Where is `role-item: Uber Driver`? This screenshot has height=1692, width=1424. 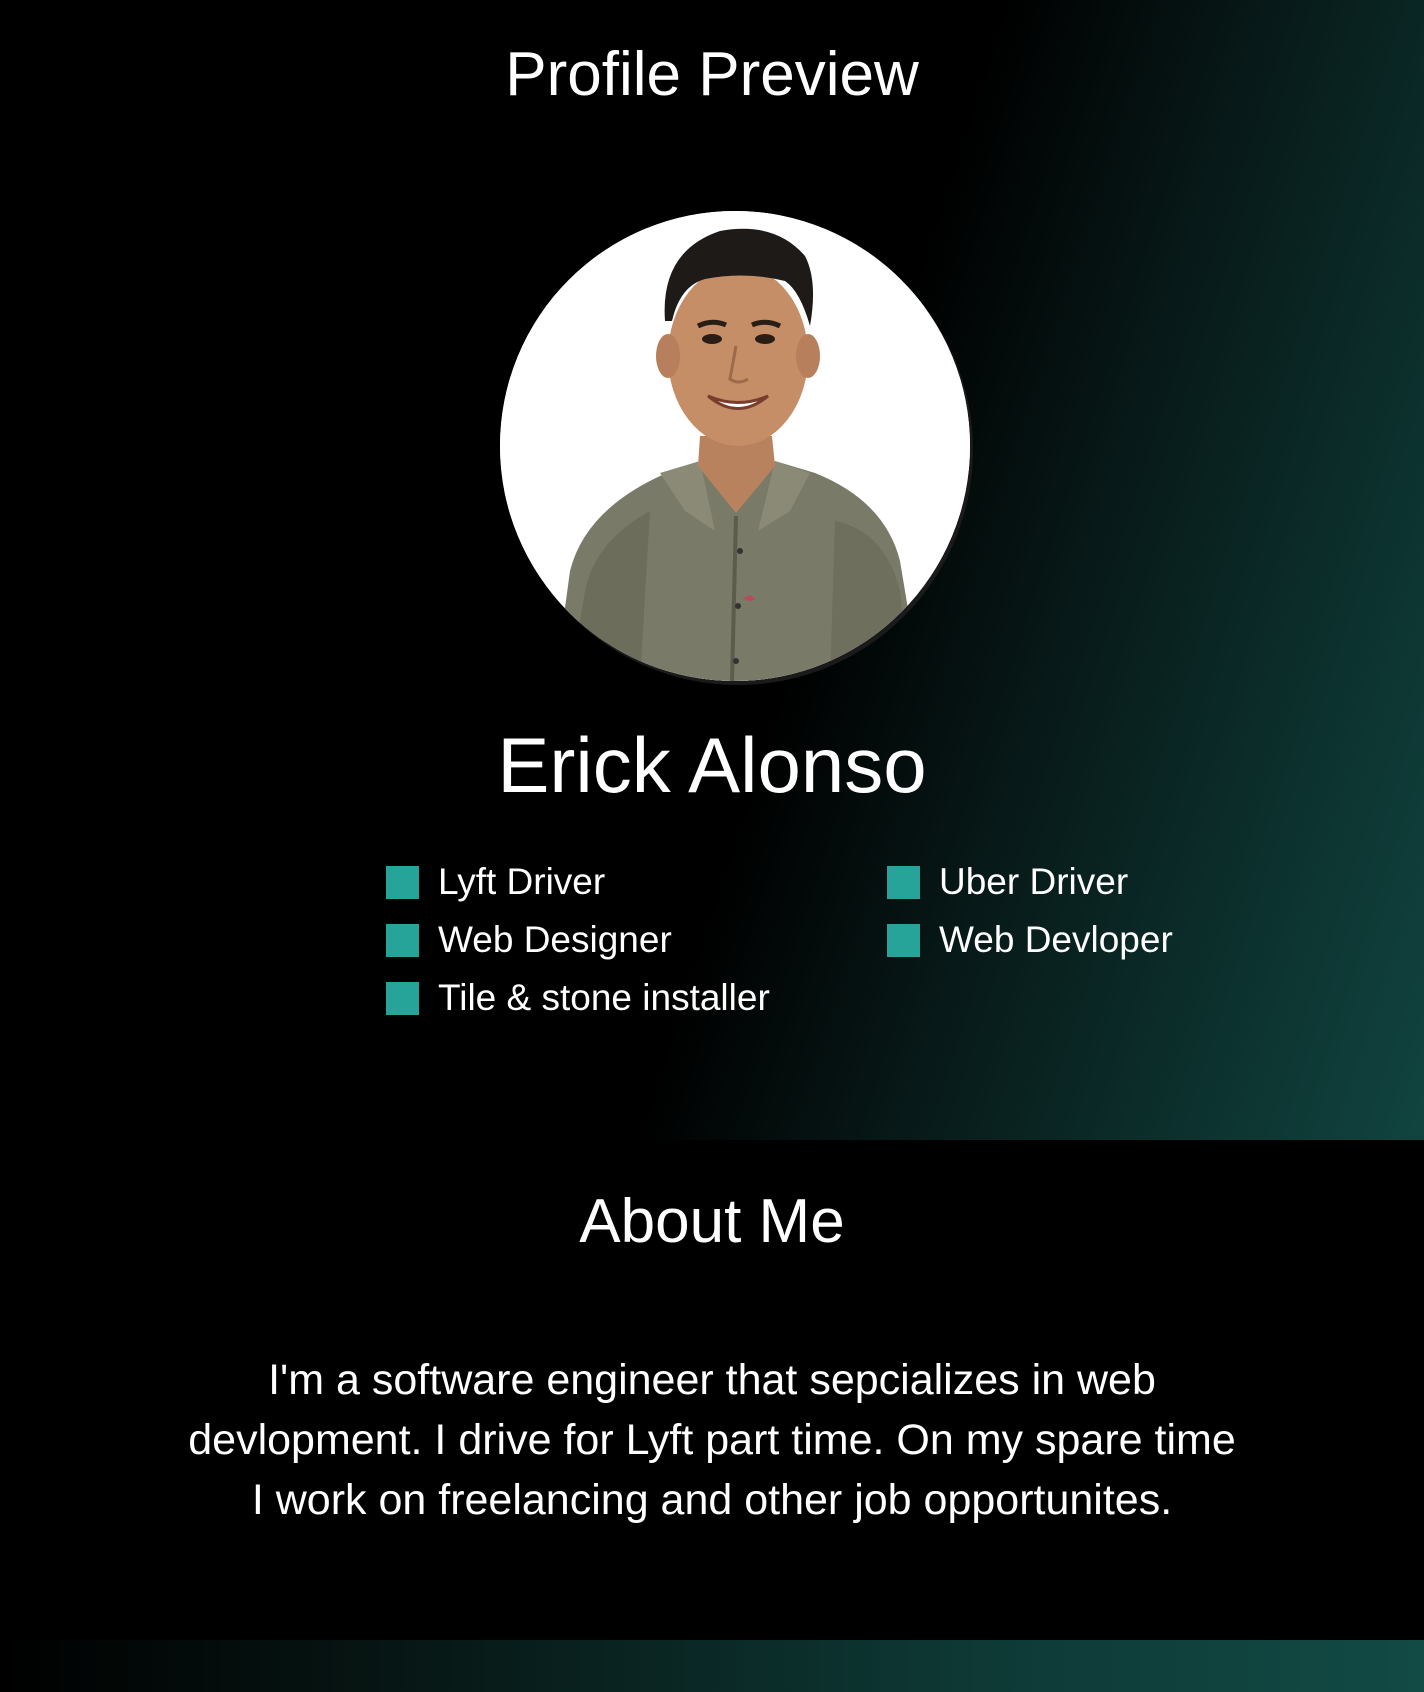
role-item: Uber Driver is located at coordinates (1007, 882).